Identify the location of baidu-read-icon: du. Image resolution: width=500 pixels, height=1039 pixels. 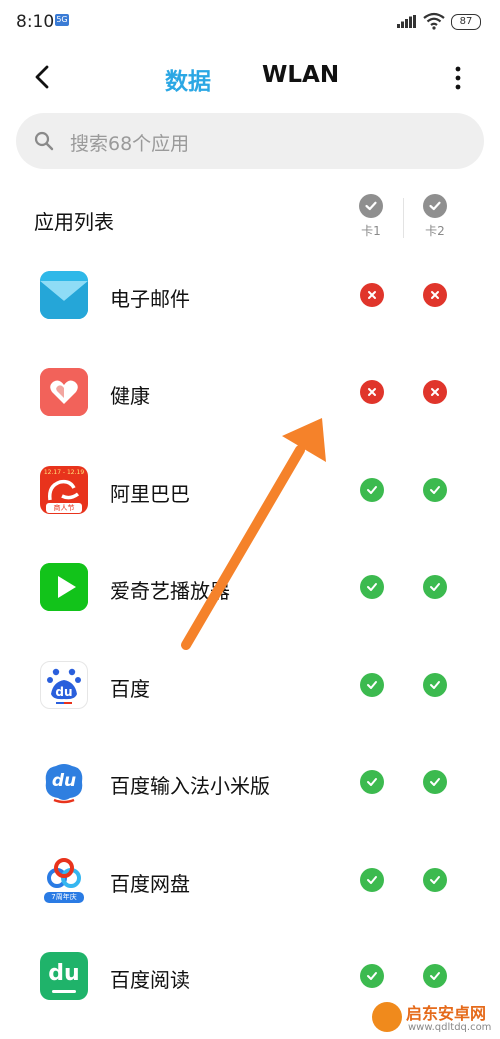
(64, 976).